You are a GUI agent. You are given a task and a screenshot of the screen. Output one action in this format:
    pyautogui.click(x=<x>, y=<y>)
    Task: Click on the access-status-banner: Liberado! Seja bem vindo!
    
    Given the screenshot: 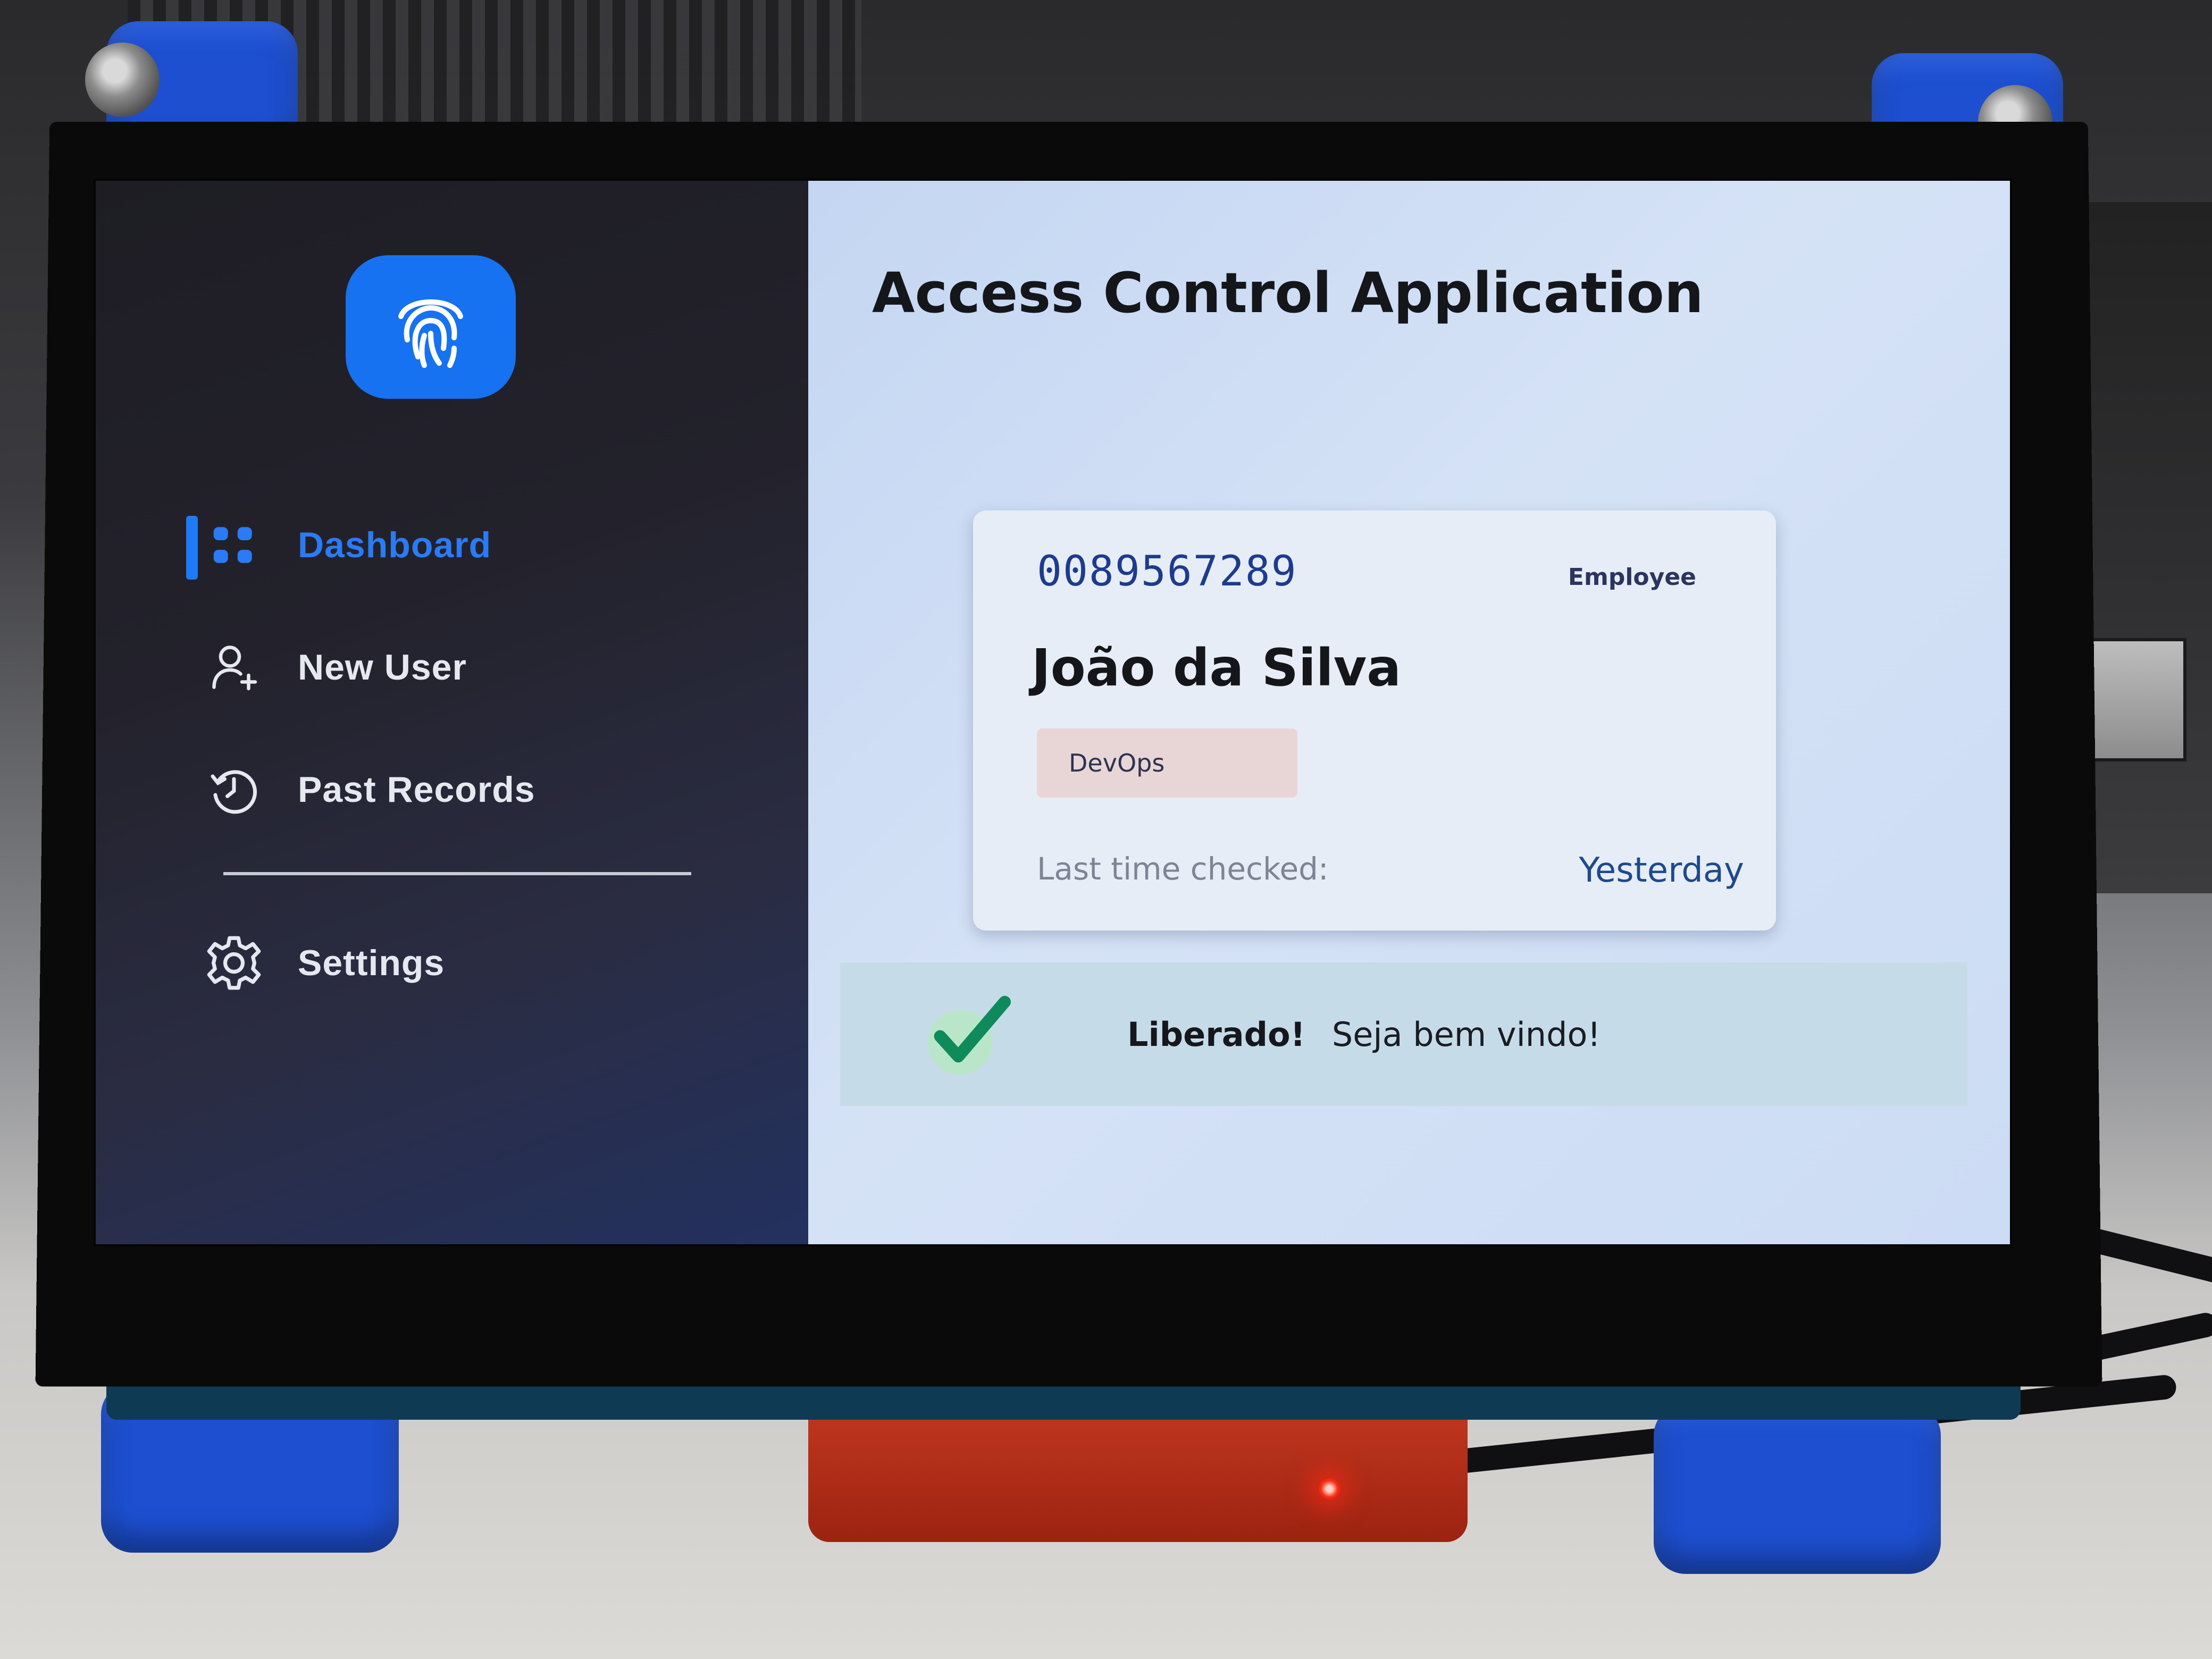 What is the action you would take?
    pyautogui.click(x=1403, y=1034)
    